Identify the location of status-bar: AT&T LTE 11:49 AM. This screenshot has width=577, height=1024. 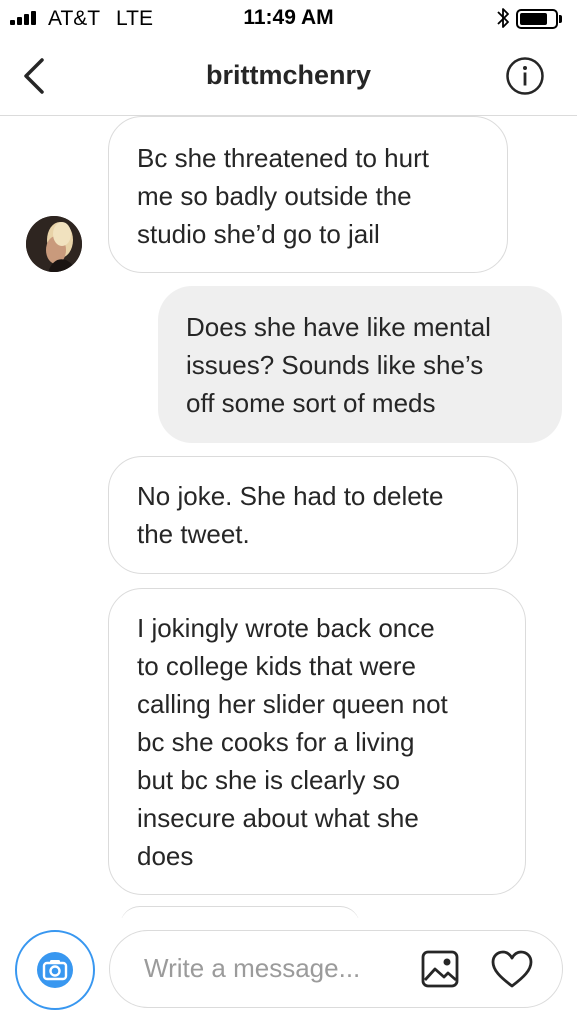
(288, 19).